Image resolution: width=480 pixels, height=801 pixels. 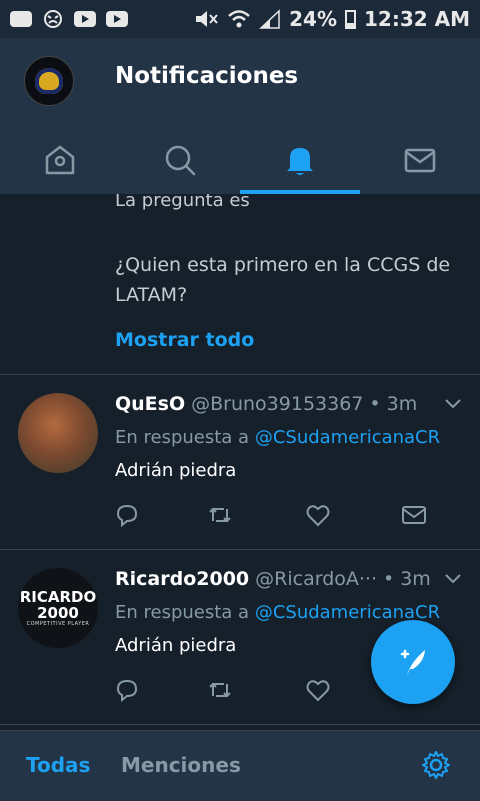 What do you see at coordinates (283, 280) in the screenshot?
I see `tweet-text-question: ¿Quien esta primero en la CCGS de LATAM?` at bounding box center [283, 280].